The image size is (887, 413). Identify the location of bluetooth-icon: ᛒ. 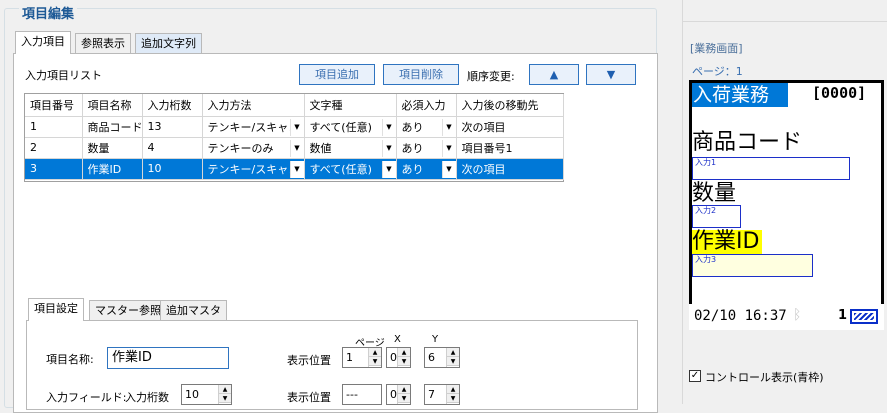
(797, 315).